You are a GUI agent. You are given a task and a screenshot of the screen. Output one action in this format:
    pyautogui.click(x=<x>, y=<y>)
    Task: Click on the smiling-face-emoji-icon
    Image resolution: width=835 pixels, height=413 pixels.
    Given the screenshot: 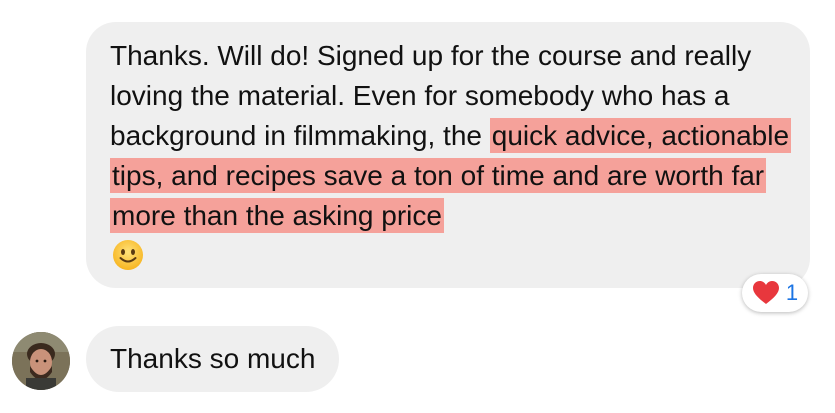 What is the action you would take?
    pyautogui.click(x=128, y=255)
    